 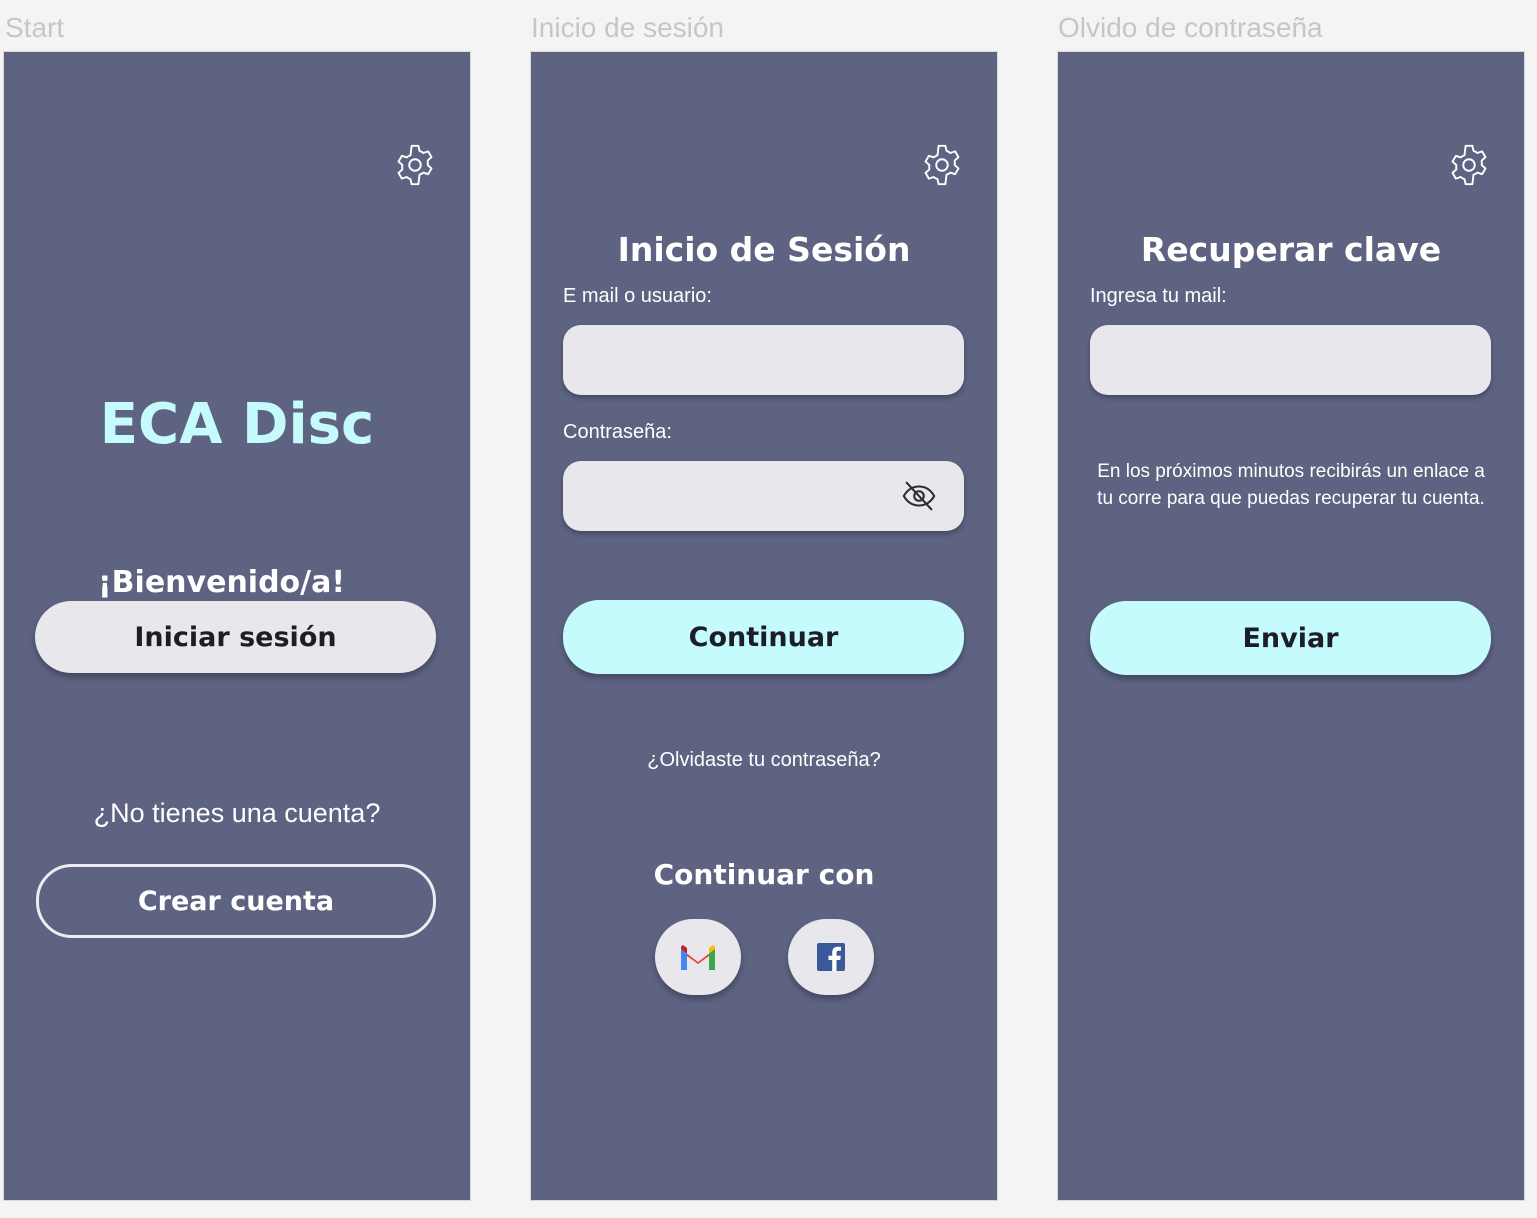 What do you see at coordinates (237, 813) in the screenshot?
I see `no-account-text: ¿No tienes una cuenta?` at bounding box center [237, 813].